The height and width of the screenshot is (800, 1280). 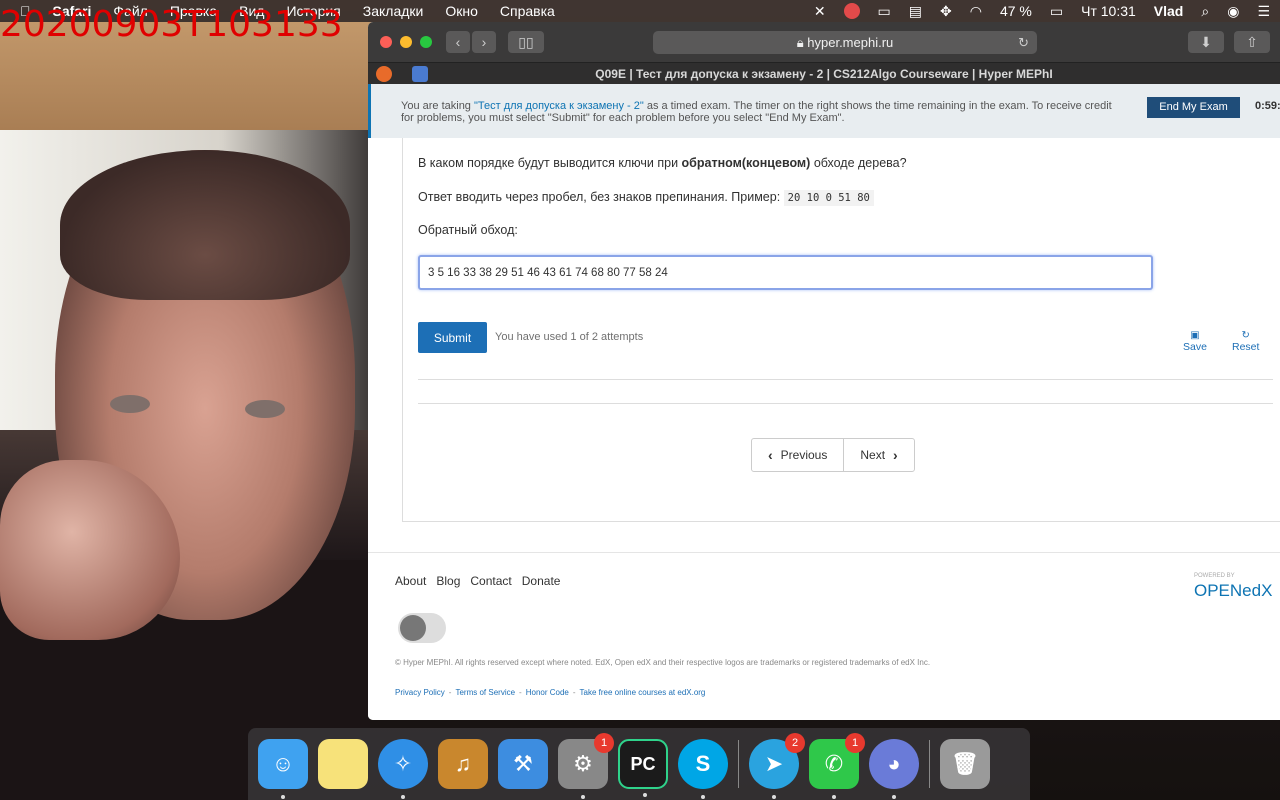 I want to click on exam-banner-text: You are taking, so click(x=437, y=106).